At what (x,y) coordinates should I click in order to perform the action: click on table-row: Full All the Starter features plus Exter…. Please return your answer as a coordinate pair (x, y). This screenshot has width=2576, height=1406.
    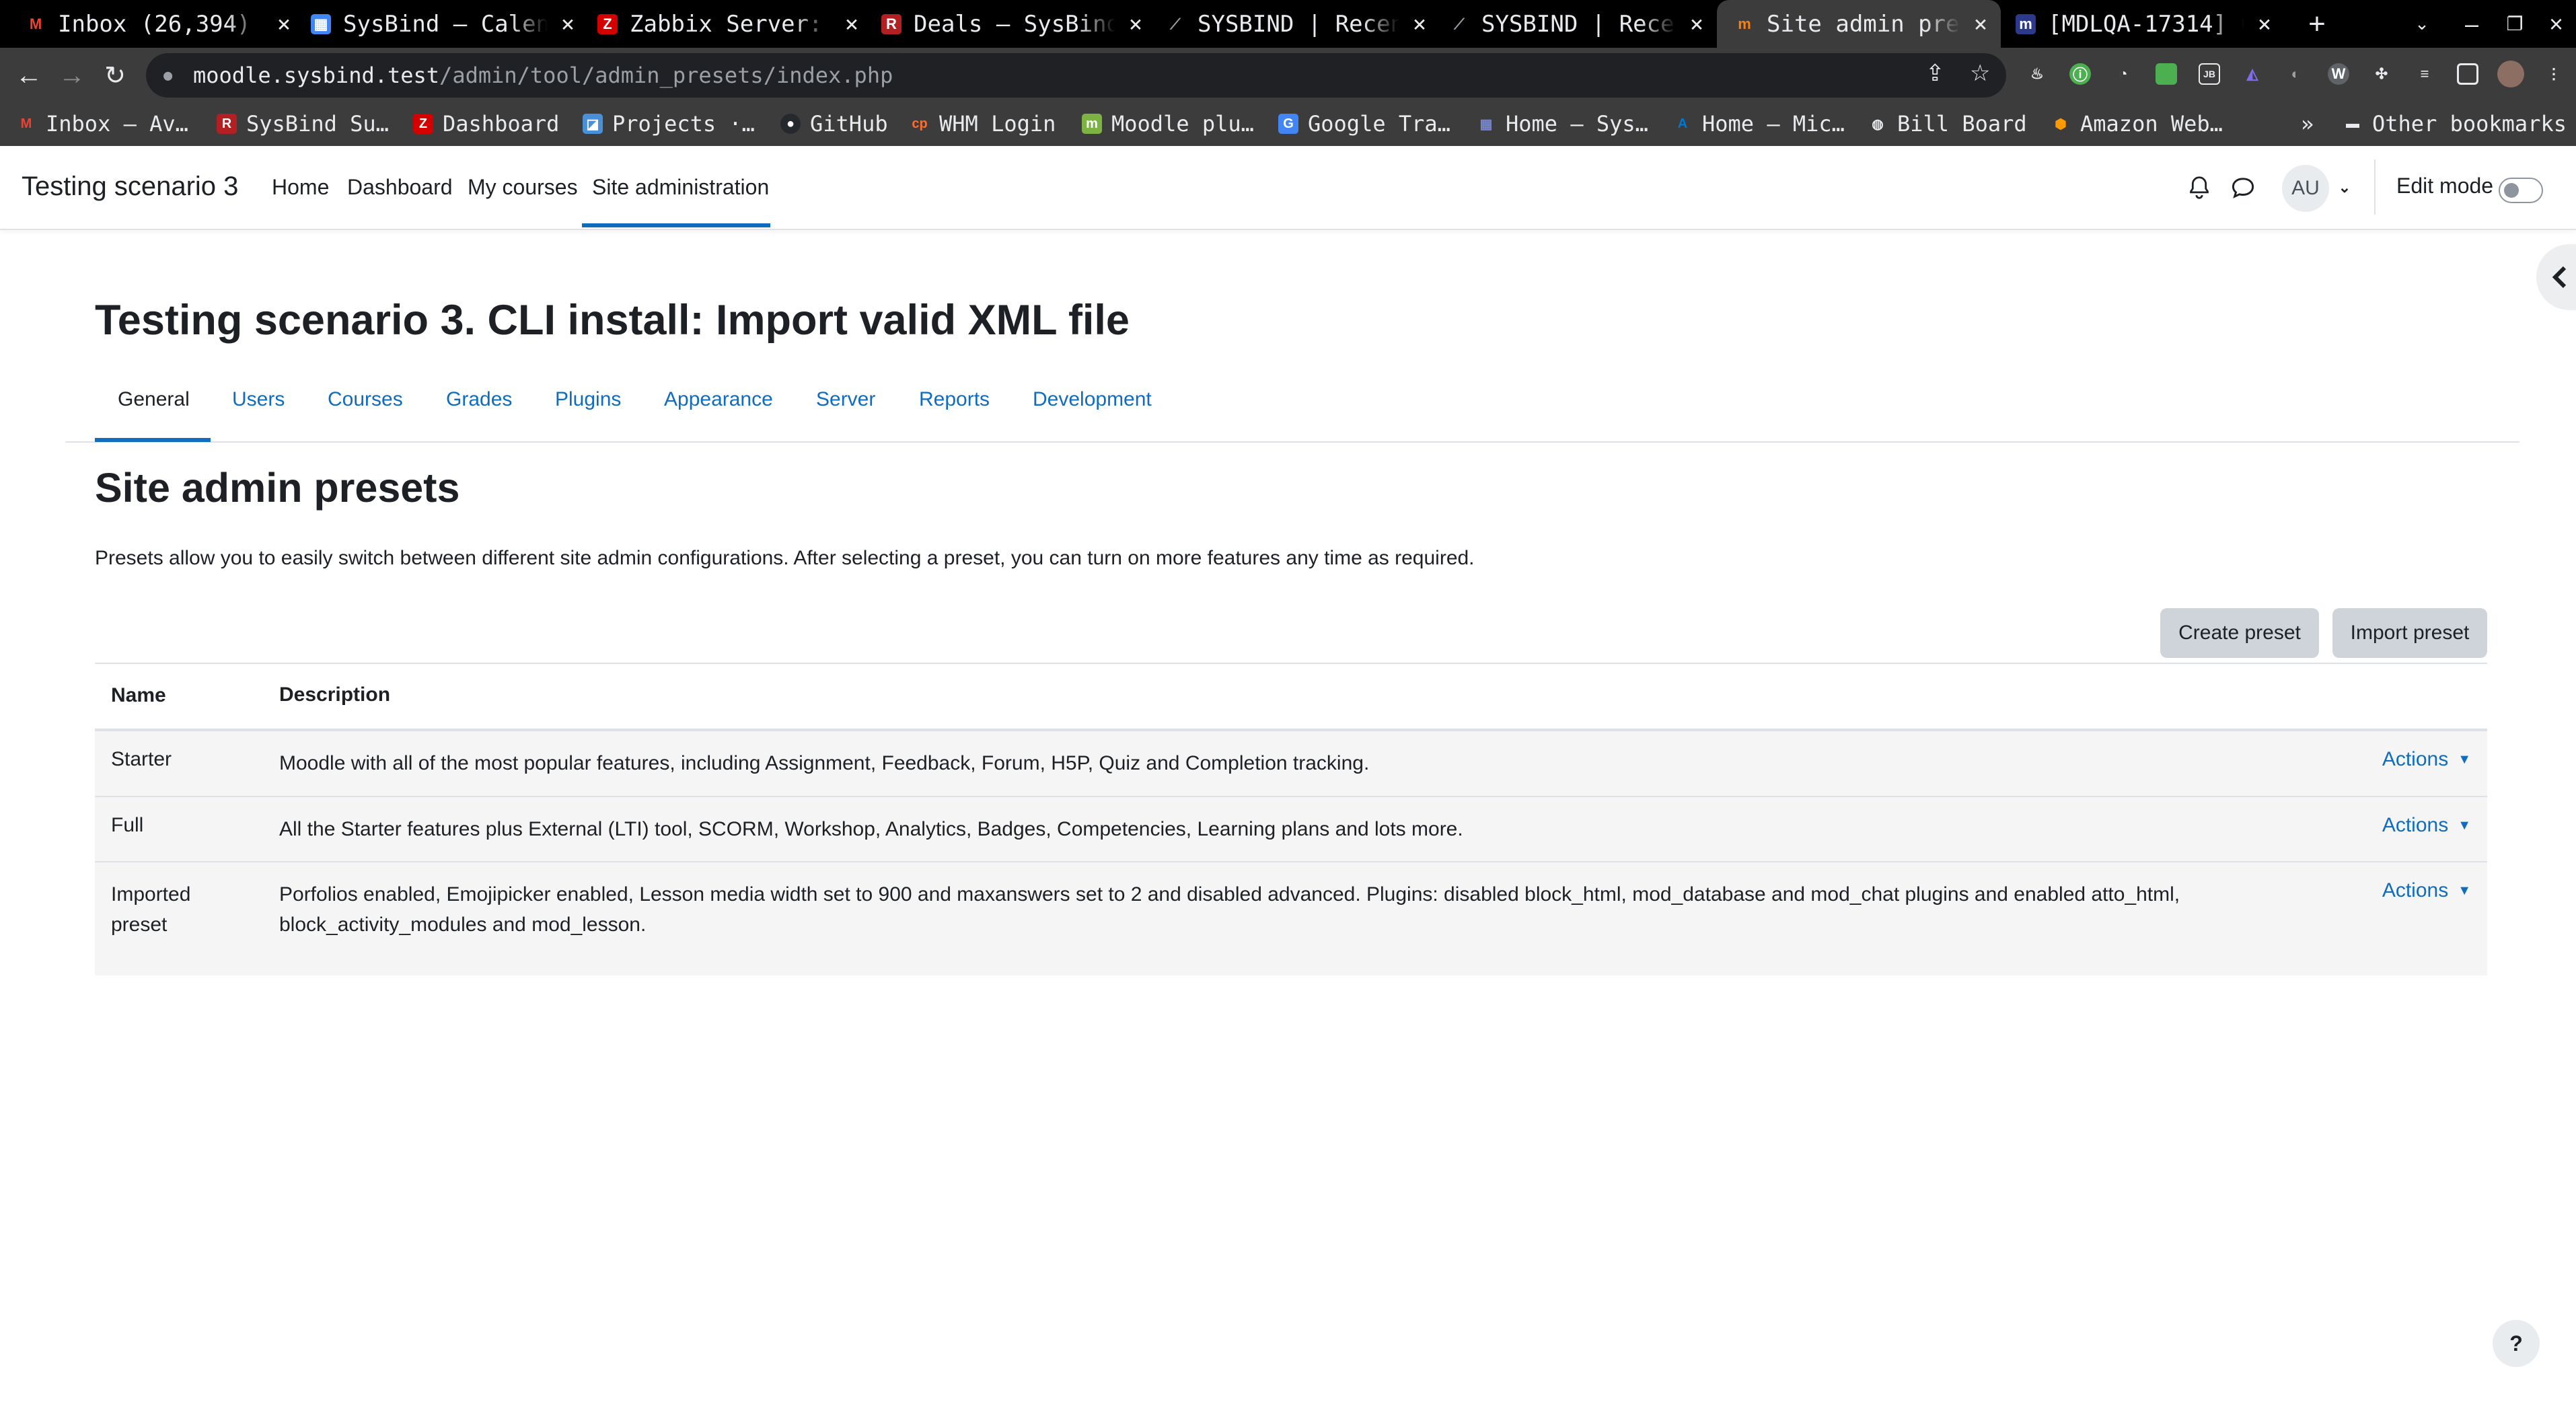
    Looking at the image, I should click on (1291, 829).